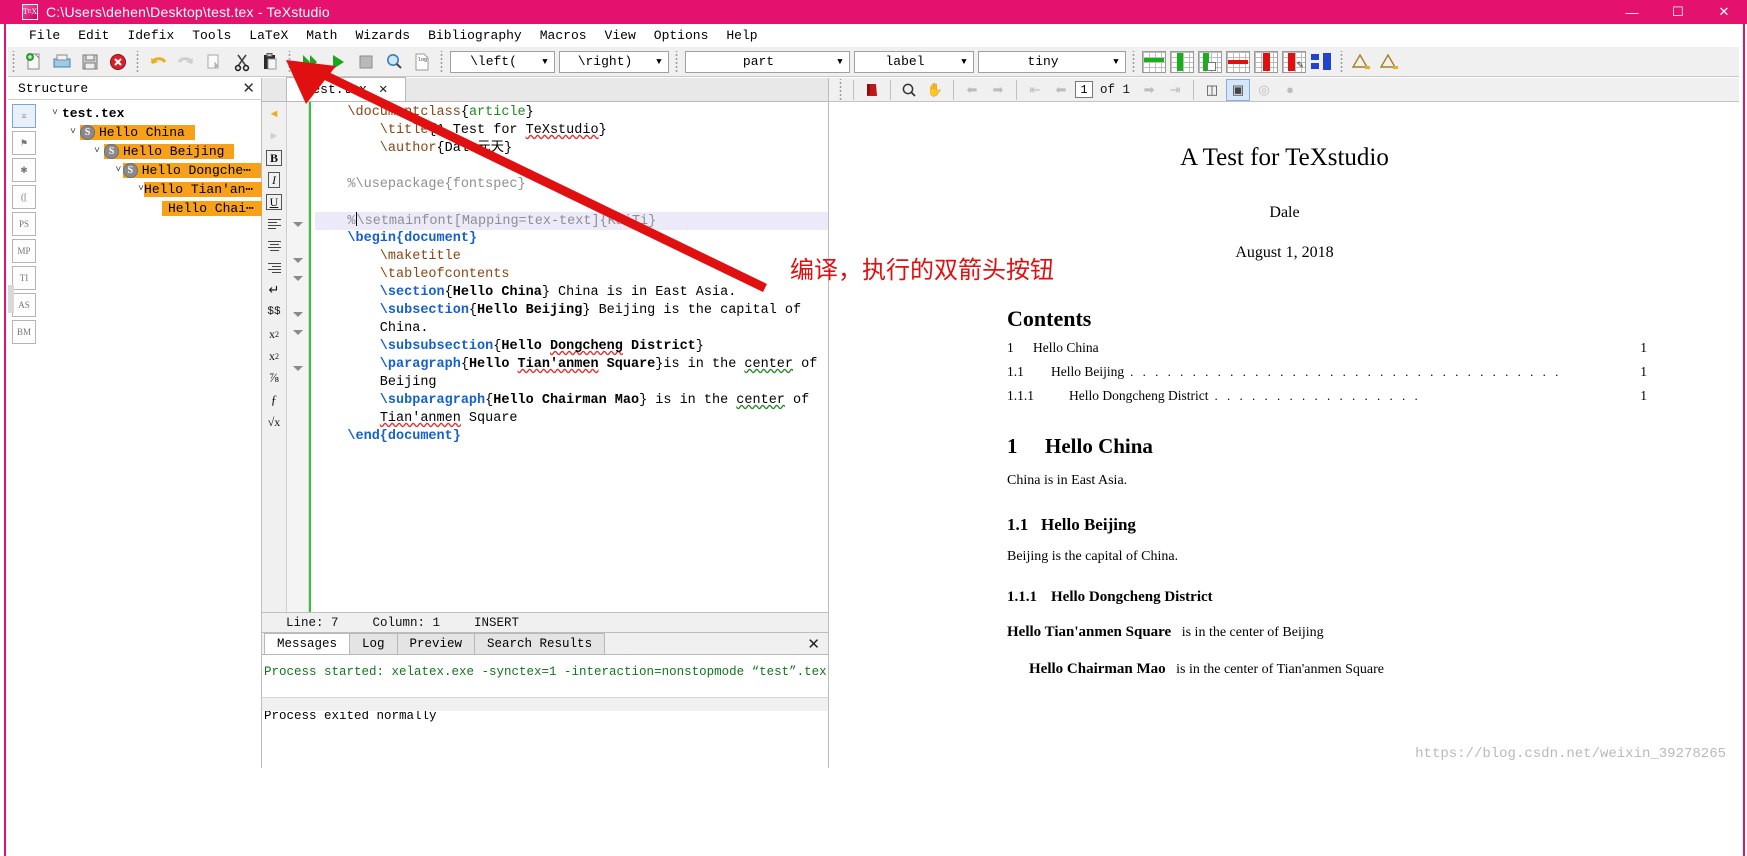 The width and height of the screenshot is (1747, 856). What do you see at coordinates (614, 61) in the screenshot?
I see `right-delimiter-combo: \right) ▼` at bounding box center [614, 61].